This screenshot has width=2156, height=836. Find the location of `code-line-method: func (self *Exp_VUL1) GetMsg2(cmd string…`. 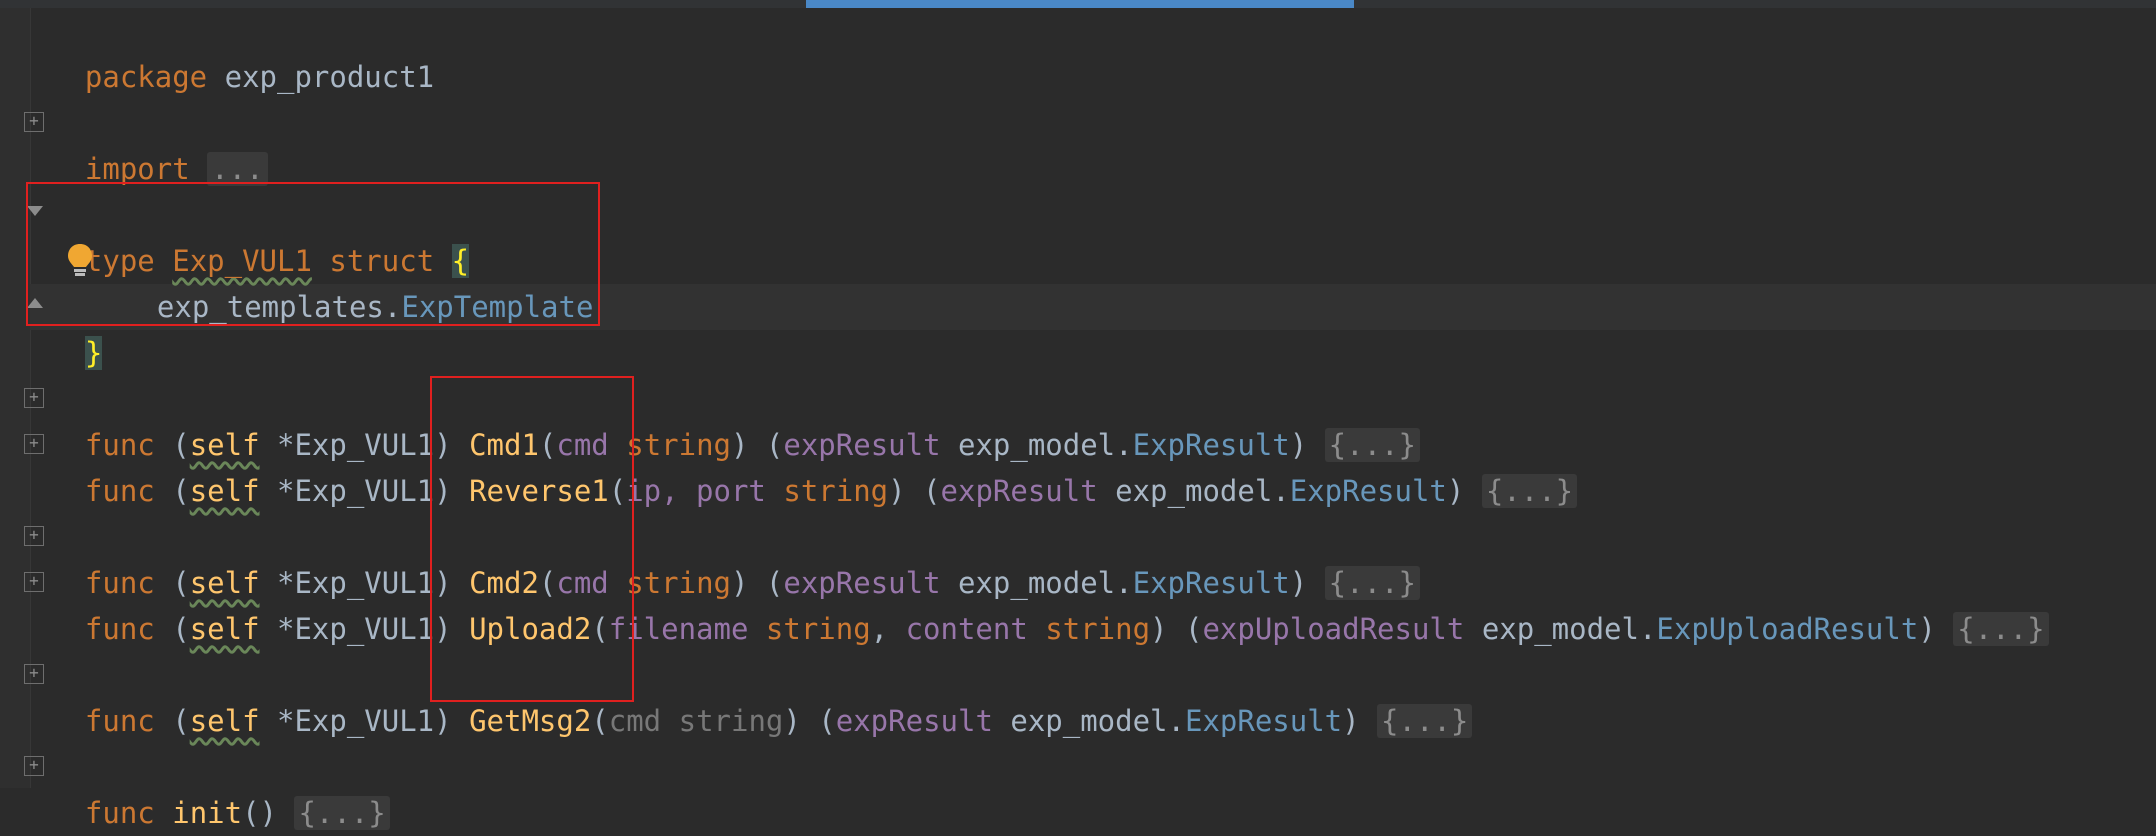

code-line-method: func (self *Exp_VUL1) GetMsg2(cmd string… is located at coordinates (761, 695).